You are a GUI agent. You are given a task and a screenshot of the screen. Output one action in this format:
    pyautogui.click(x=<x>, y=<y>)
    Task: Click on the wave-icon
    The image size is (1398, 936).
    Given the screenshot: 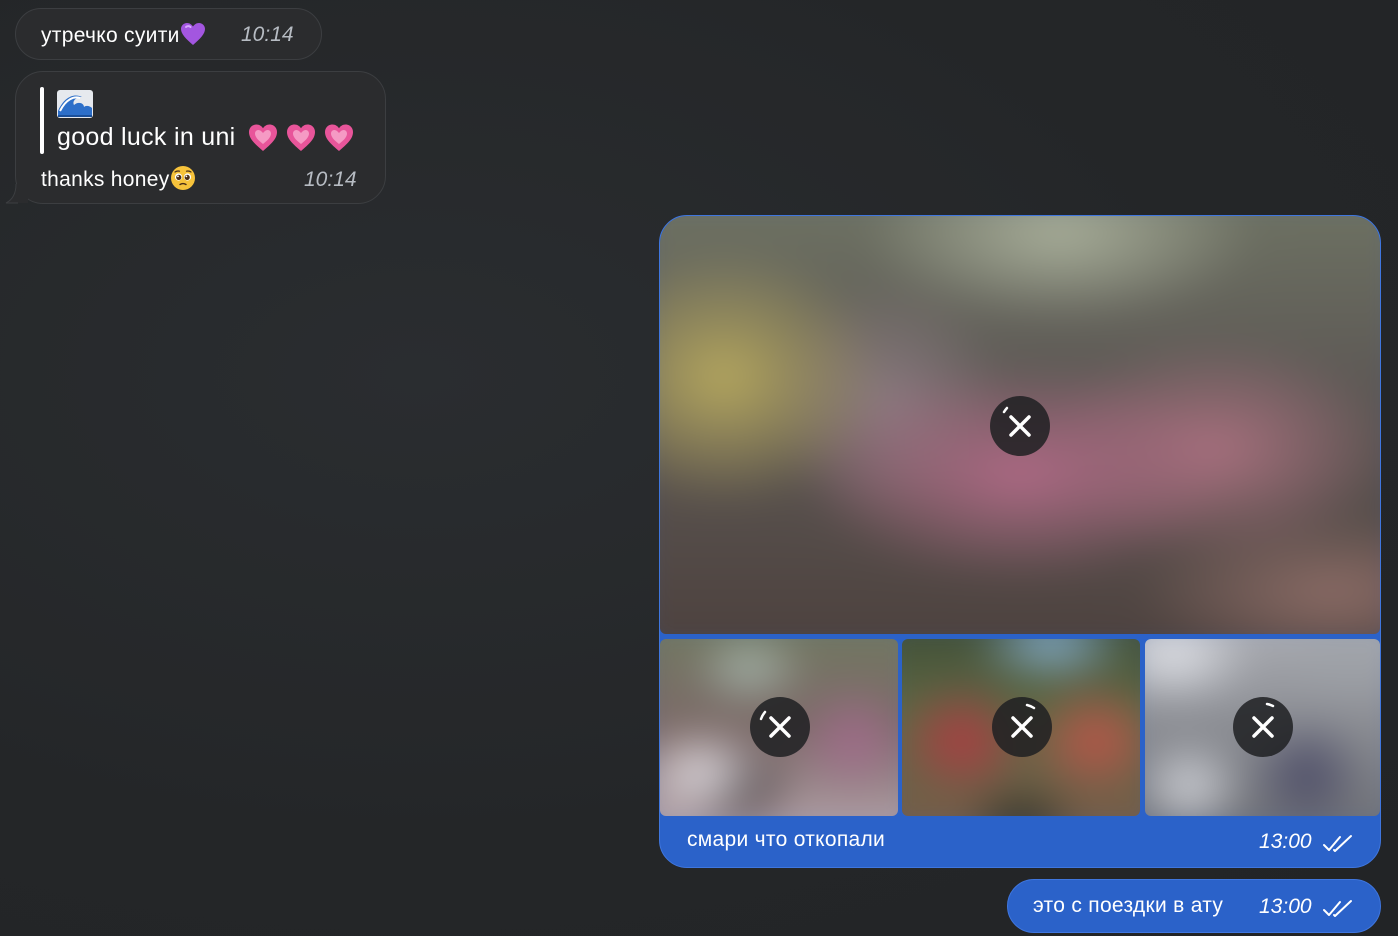 What is the action you would take?
    pyautogui.click(x=75, y=104)
    